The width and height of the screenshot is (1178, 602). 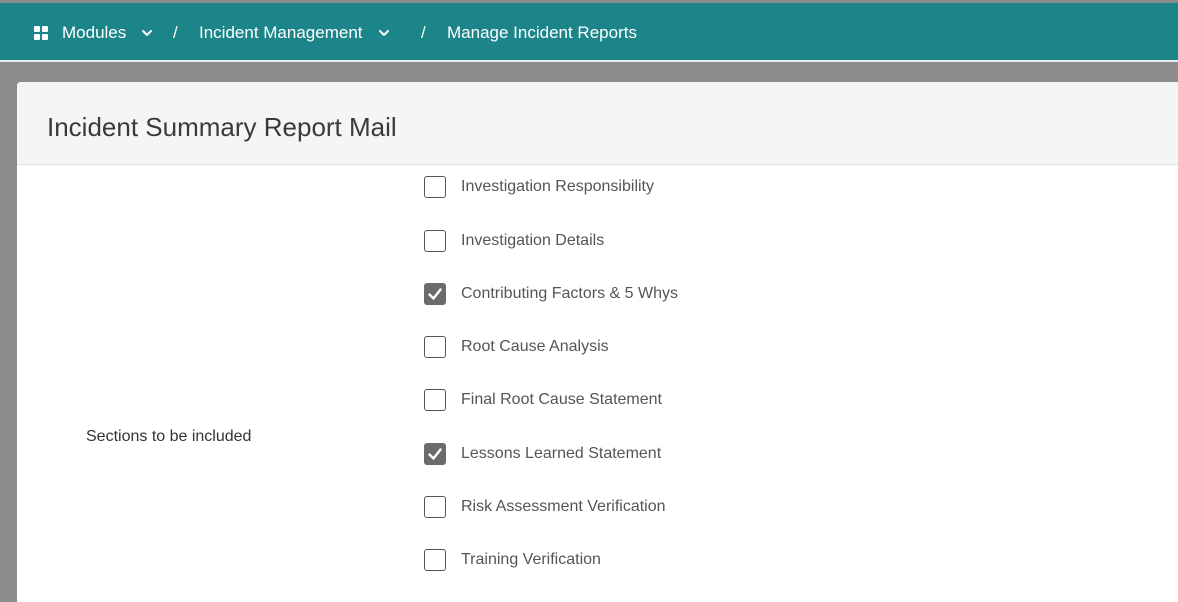 I want to click on option-root-cause-analysis: Root Cause Analysis, so click(x=516, y=347).